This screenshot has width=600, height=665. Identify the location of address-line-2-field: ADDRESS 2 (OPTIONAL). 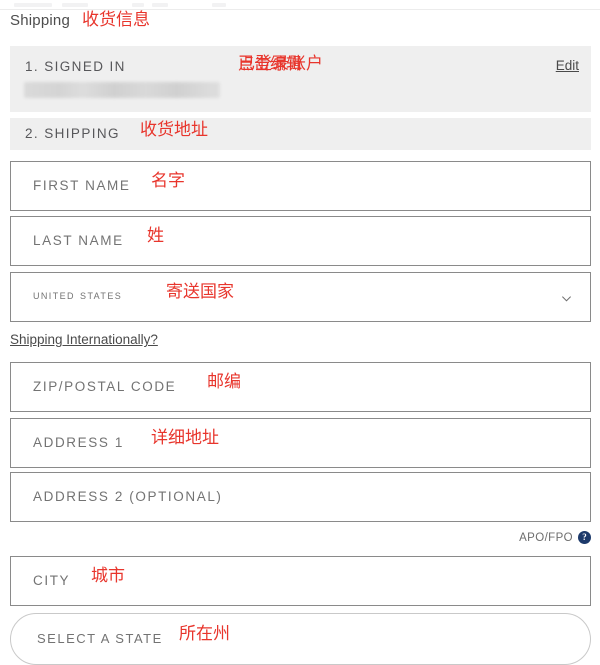
(300, 497).